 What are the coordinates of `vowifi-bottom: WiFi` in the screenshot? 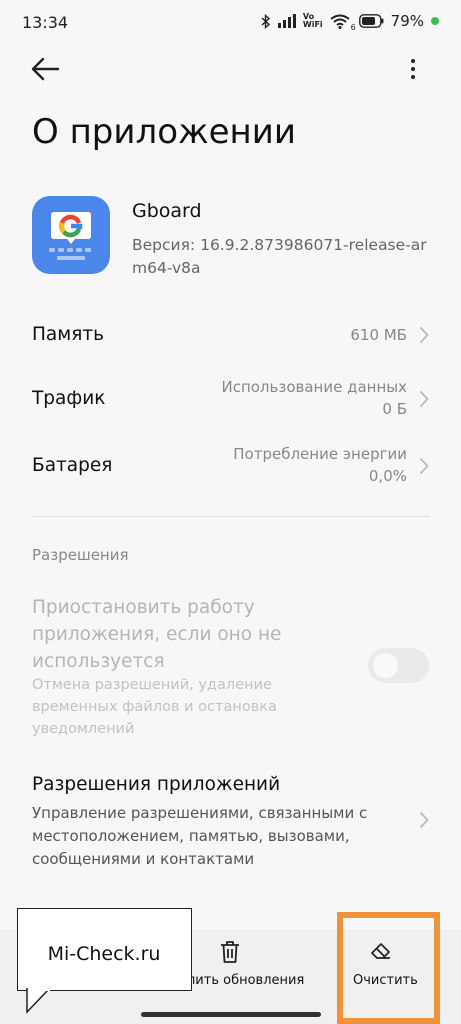 It's located at (312, 24).